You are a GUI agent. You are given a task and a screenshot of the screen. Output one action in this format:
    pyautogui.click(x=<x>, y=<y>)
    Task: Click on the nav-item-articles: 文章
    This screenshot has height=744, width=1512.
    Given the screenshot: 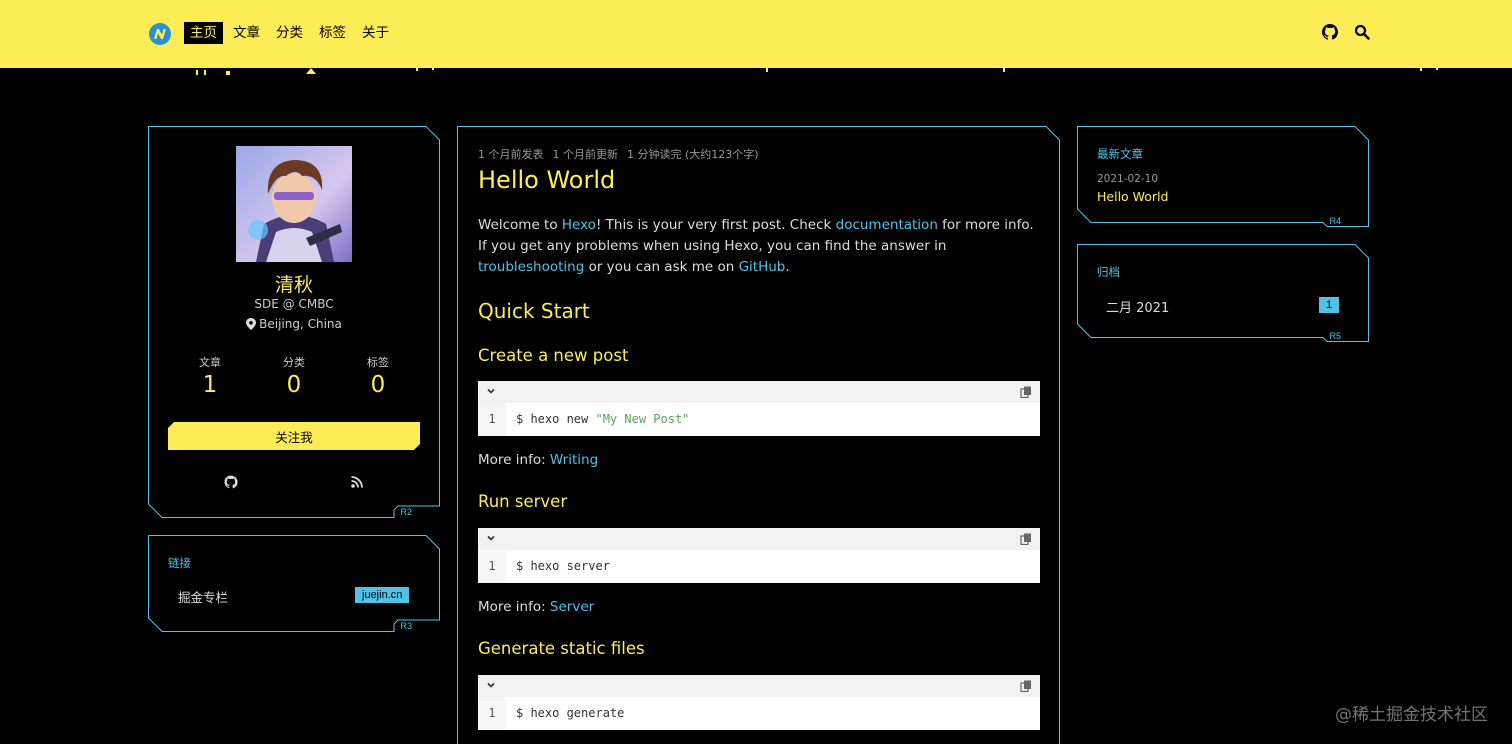 What is the action you would take?
    pyautogui.click(x=246, y=33)
    